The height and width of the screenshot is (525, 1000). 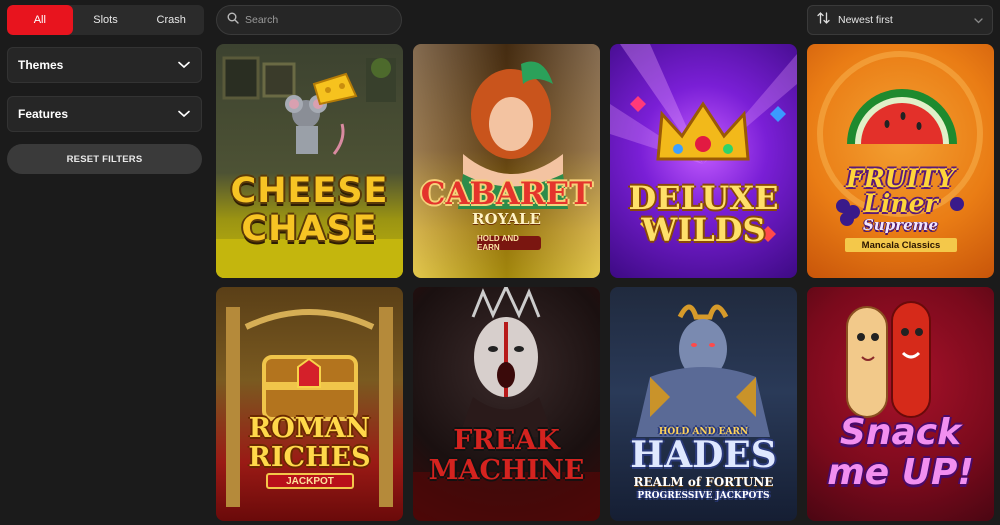 What do you see at coordinates (703, 482) in the screenshot?
I see `game-subtitle: REALM of FORTUNE` at bounding box center [703, 482].